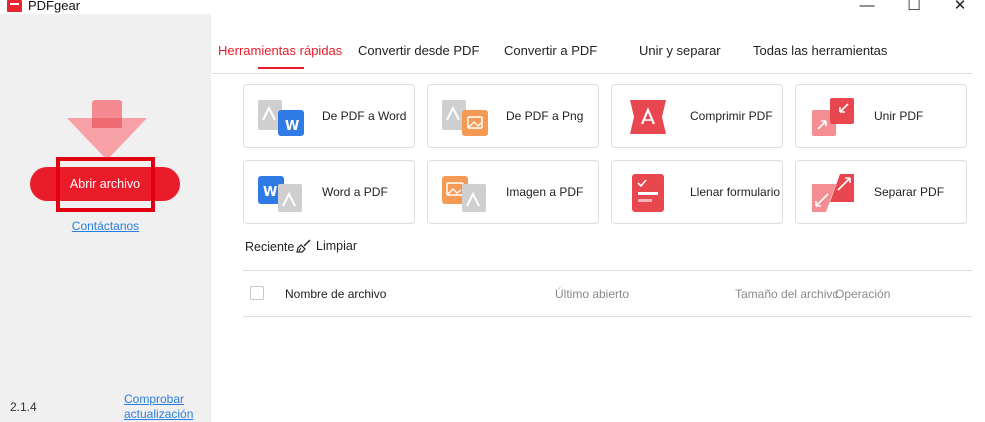  Describe the element at coordinates (731, 116) in the screenshot. I see `tool-label: Comprimir PDF` at that location.